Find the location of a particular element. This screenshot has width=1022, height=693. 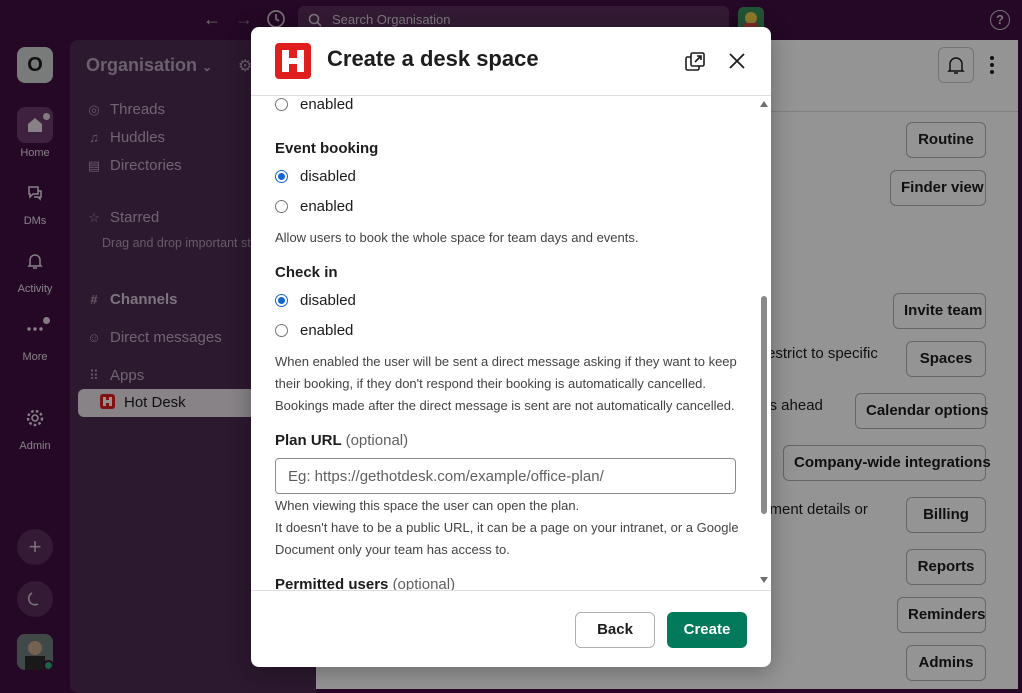

permitted-users-label: Permitted users (optional) is located at coordinates (365, 583).